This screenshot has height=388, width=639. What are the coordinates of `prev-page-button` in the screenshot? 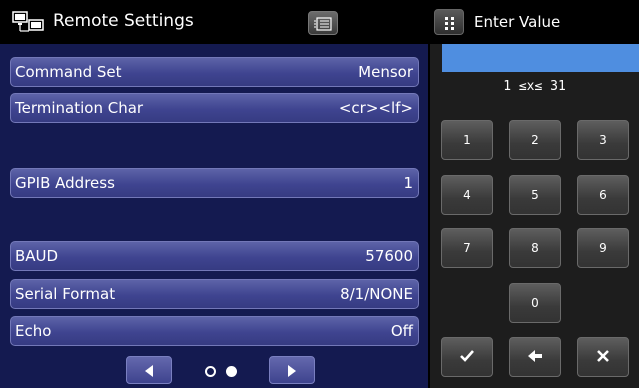 It's located at (149, 370).